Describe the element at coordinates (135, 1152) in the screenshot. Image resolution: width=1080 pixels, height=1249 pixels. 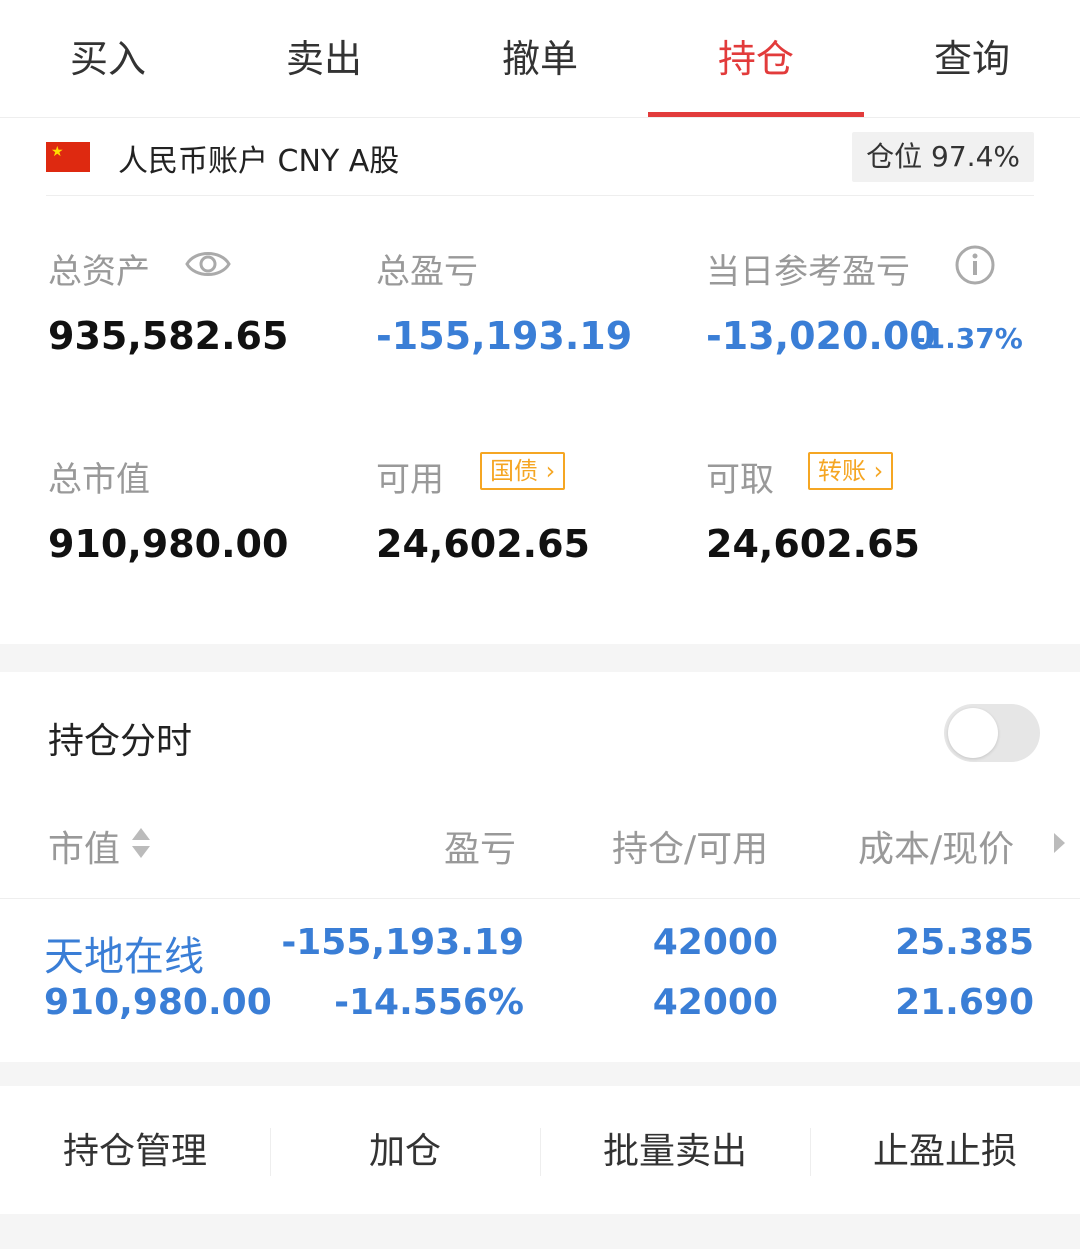
I see `manage-holdings-button: 持仓管理` at that location.